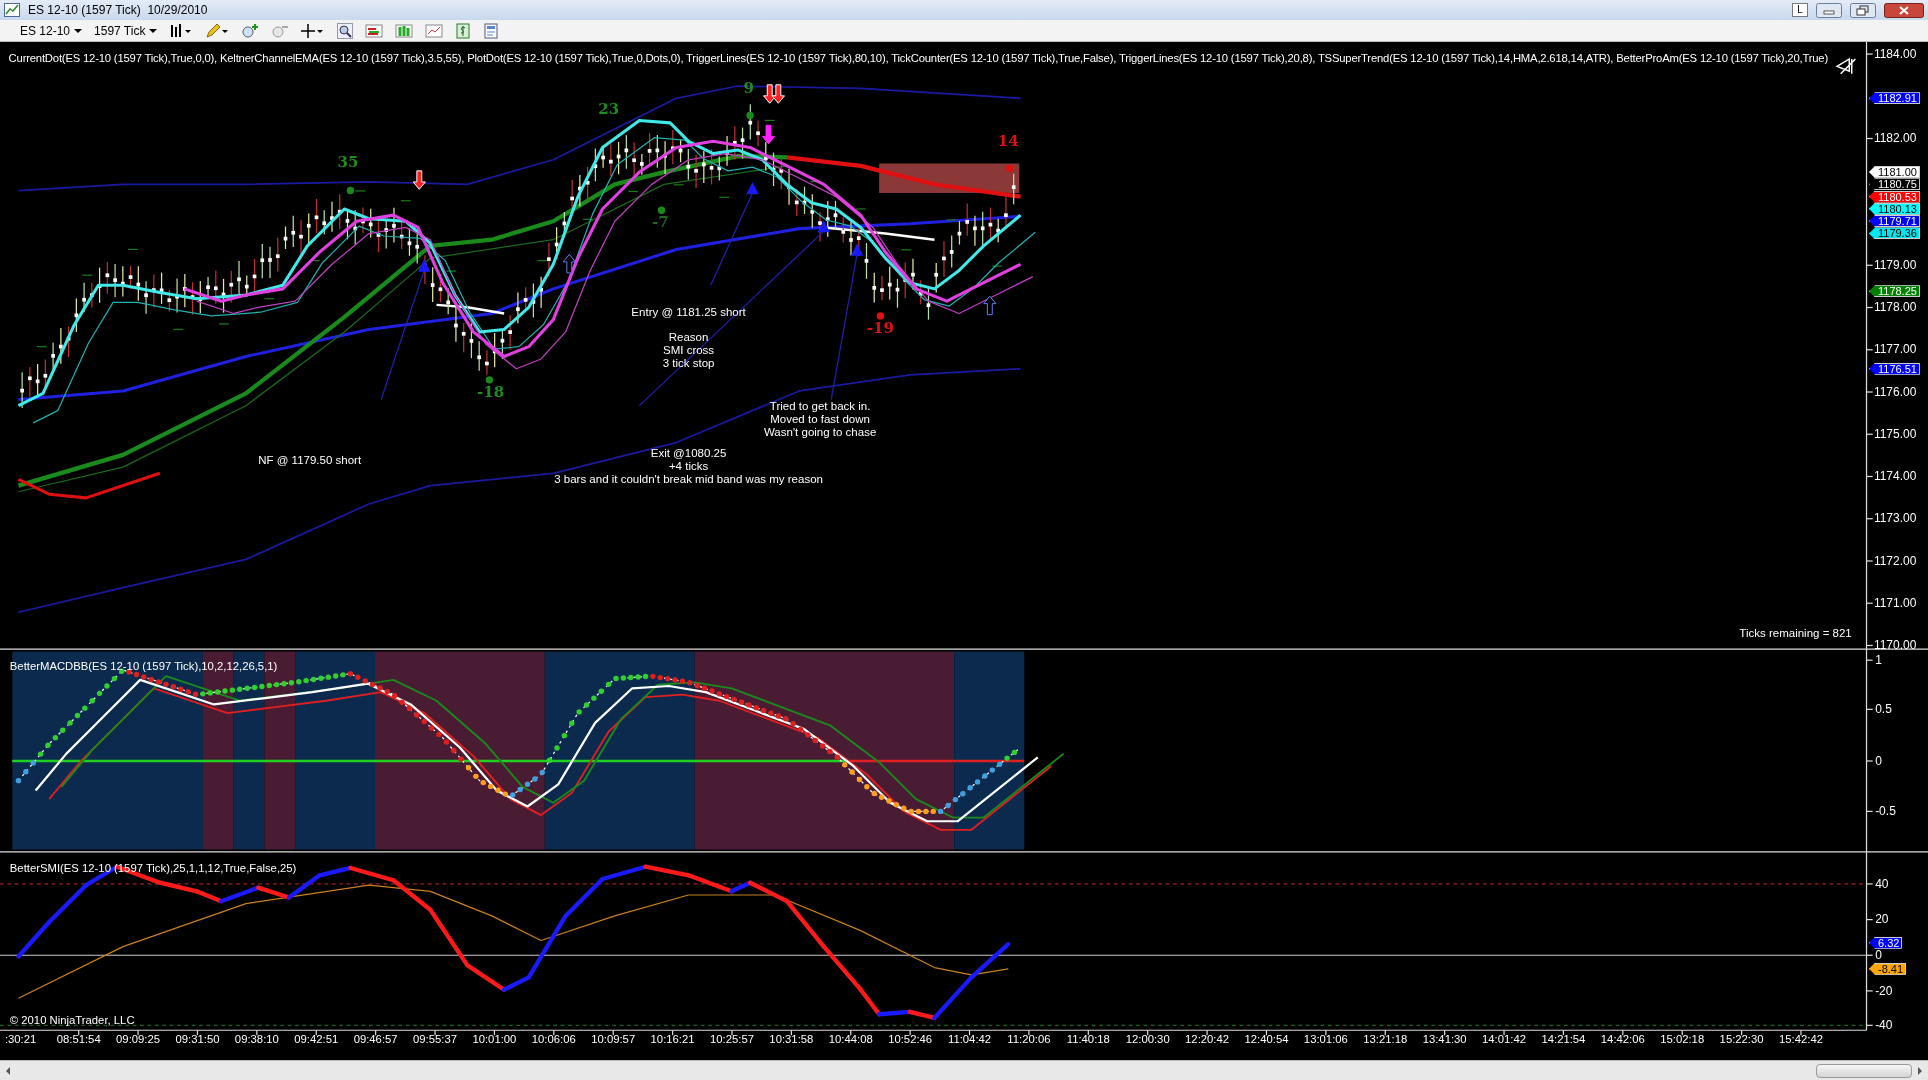 The image size is (1928, 1080). What do you see at coordinates (491, 392) in the screenshot?
I see `bar-count-label: -18` at bounding box center [491, 392].